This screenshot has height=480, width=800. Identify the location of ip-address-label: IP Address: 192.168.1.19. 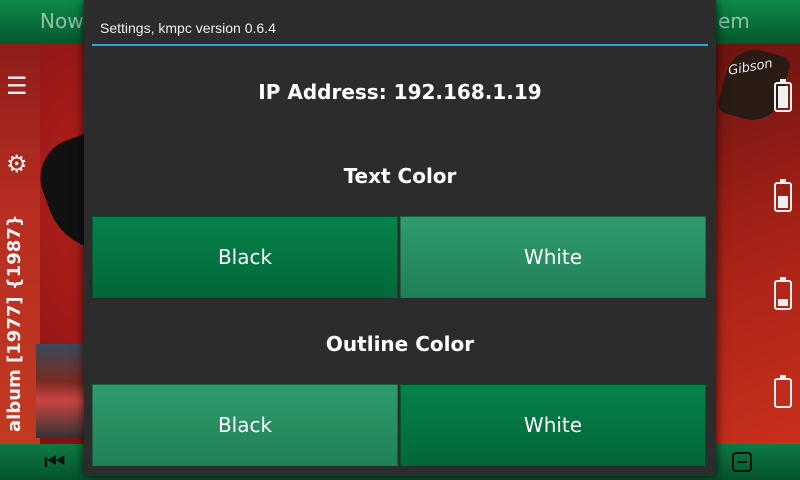
(400, 92).